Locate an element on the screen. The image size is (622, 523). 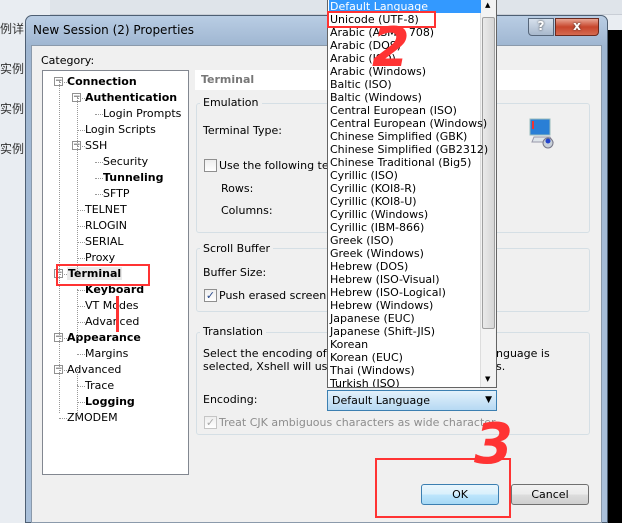
encoding-option: Cyrillic (ISO) is located at coordinates (405, 175).